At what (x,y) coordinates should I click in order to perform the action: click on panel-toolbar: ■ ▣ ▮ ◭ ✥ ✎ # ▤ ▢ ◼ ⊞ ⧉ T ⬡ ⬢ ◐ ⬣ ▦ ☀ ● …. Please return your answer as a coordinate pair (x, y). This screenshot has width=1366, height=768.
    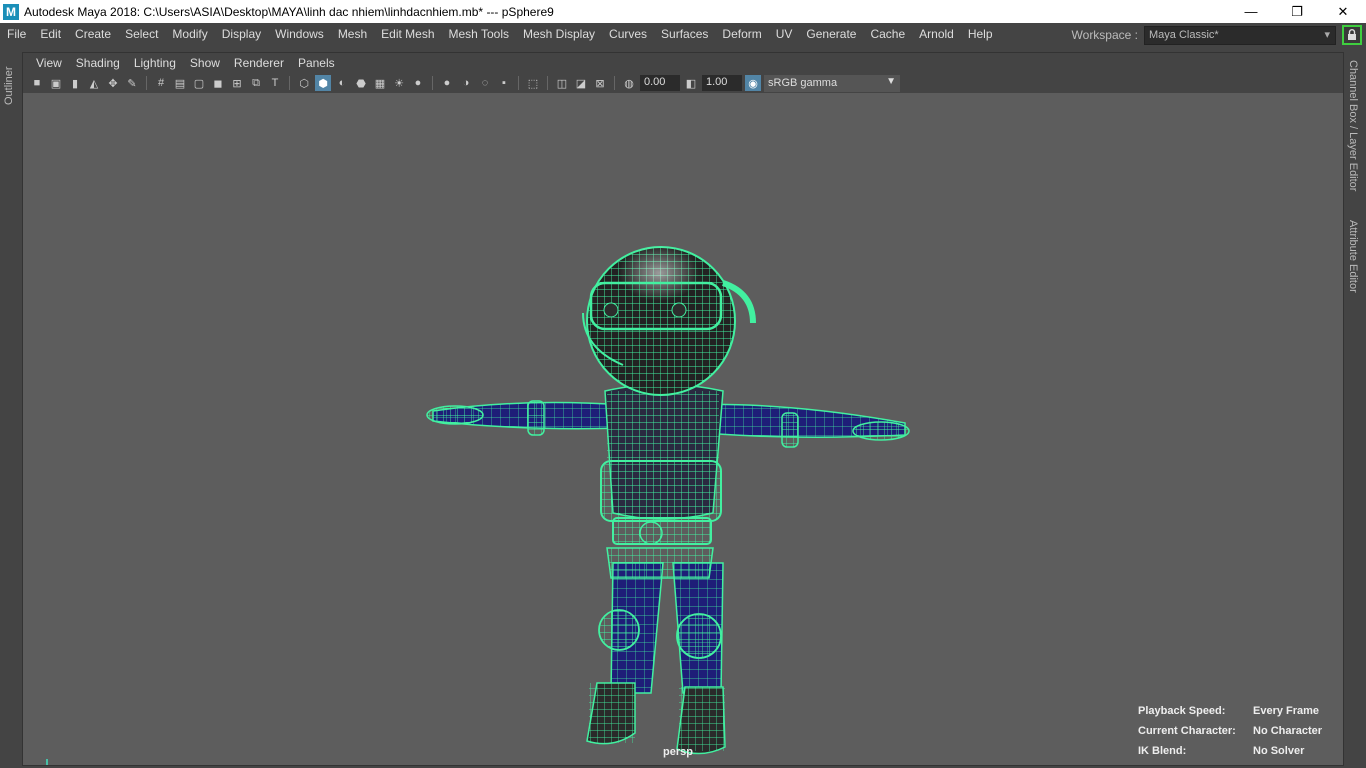
    Looking at the image, I should click on (683, 83).